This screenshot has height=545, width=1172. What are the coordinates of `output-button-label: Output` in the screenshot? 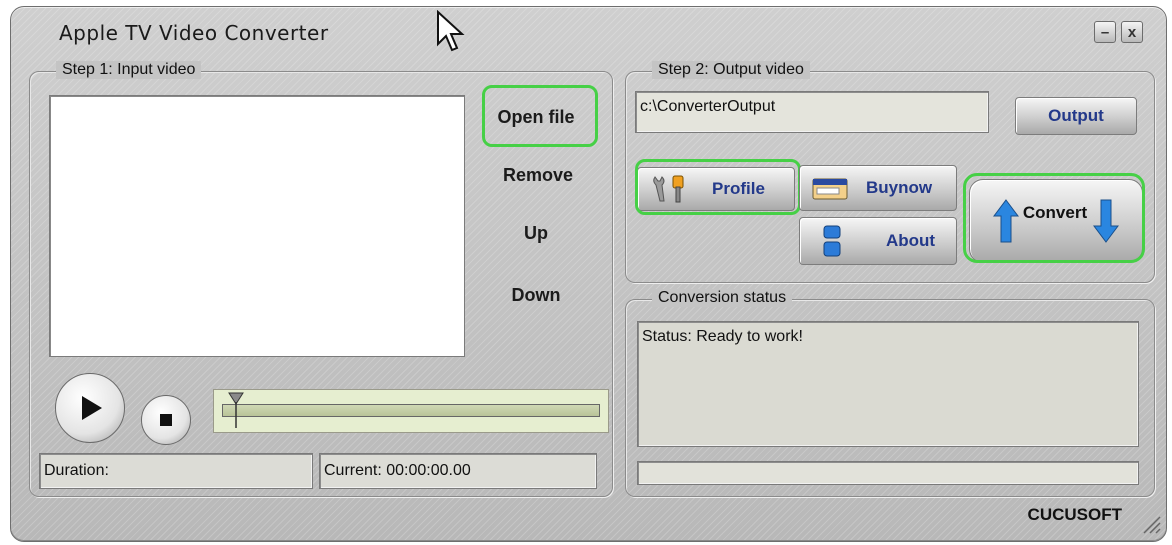 It's located at (1076, 115).